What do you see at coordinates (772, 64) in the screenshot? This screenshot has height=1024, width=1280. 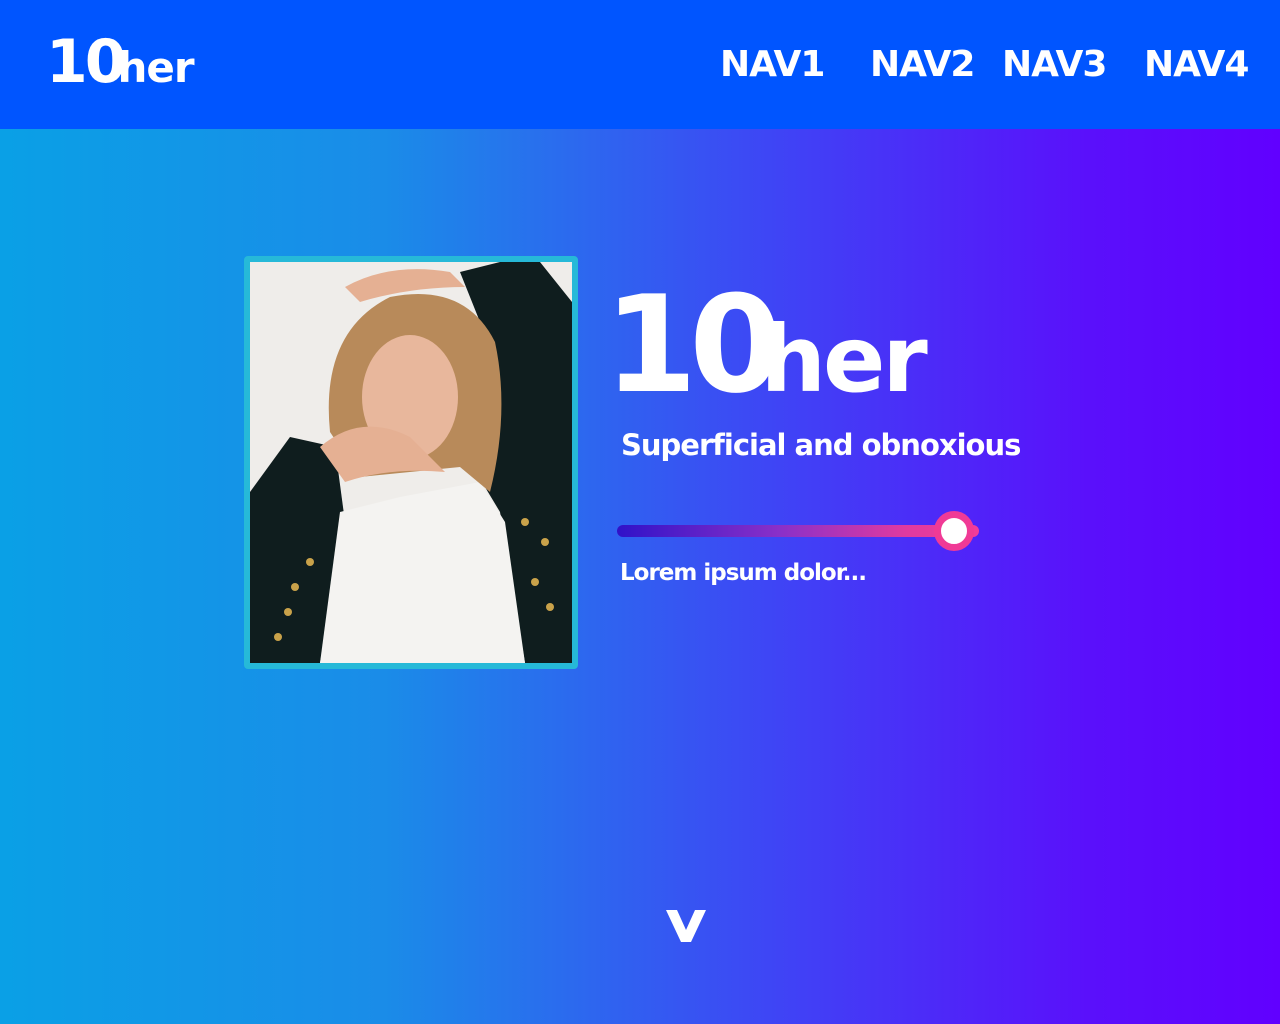 I see `nav-link-1: NAV1` at bounding box center [772, 64].